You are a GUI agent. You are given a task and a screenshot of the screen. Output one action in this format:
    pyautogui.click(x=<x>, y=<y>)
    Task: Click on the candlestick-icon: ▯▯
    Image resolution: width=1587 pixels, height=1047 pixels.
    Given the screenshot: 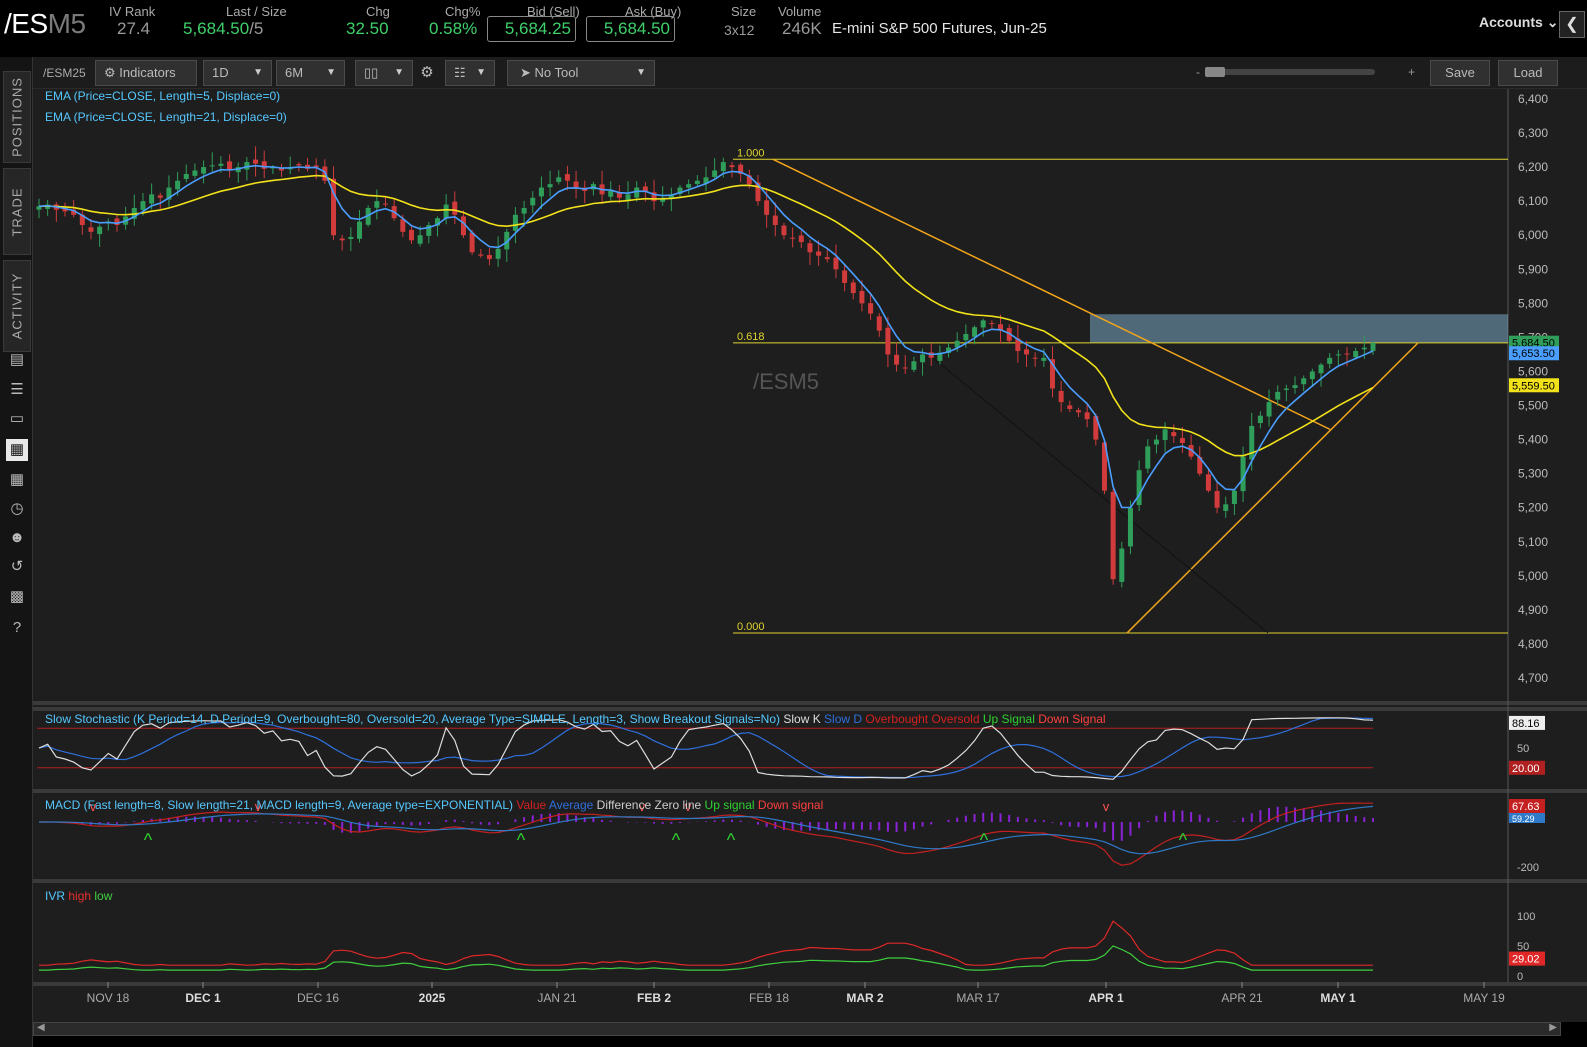 What is the action you would take?
    pyautogui.click(x=371, y=72)
    